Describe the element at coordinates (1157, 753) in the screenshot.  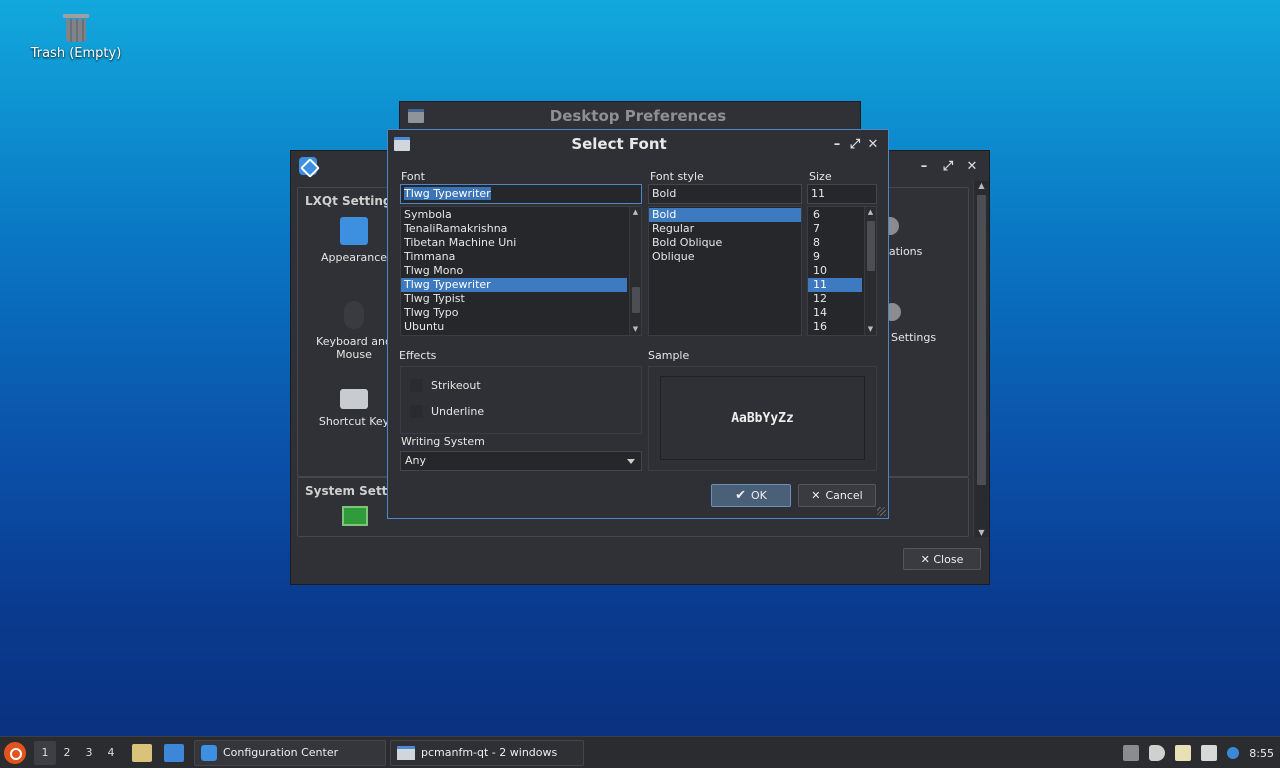
I see `volume-icon` at that location.